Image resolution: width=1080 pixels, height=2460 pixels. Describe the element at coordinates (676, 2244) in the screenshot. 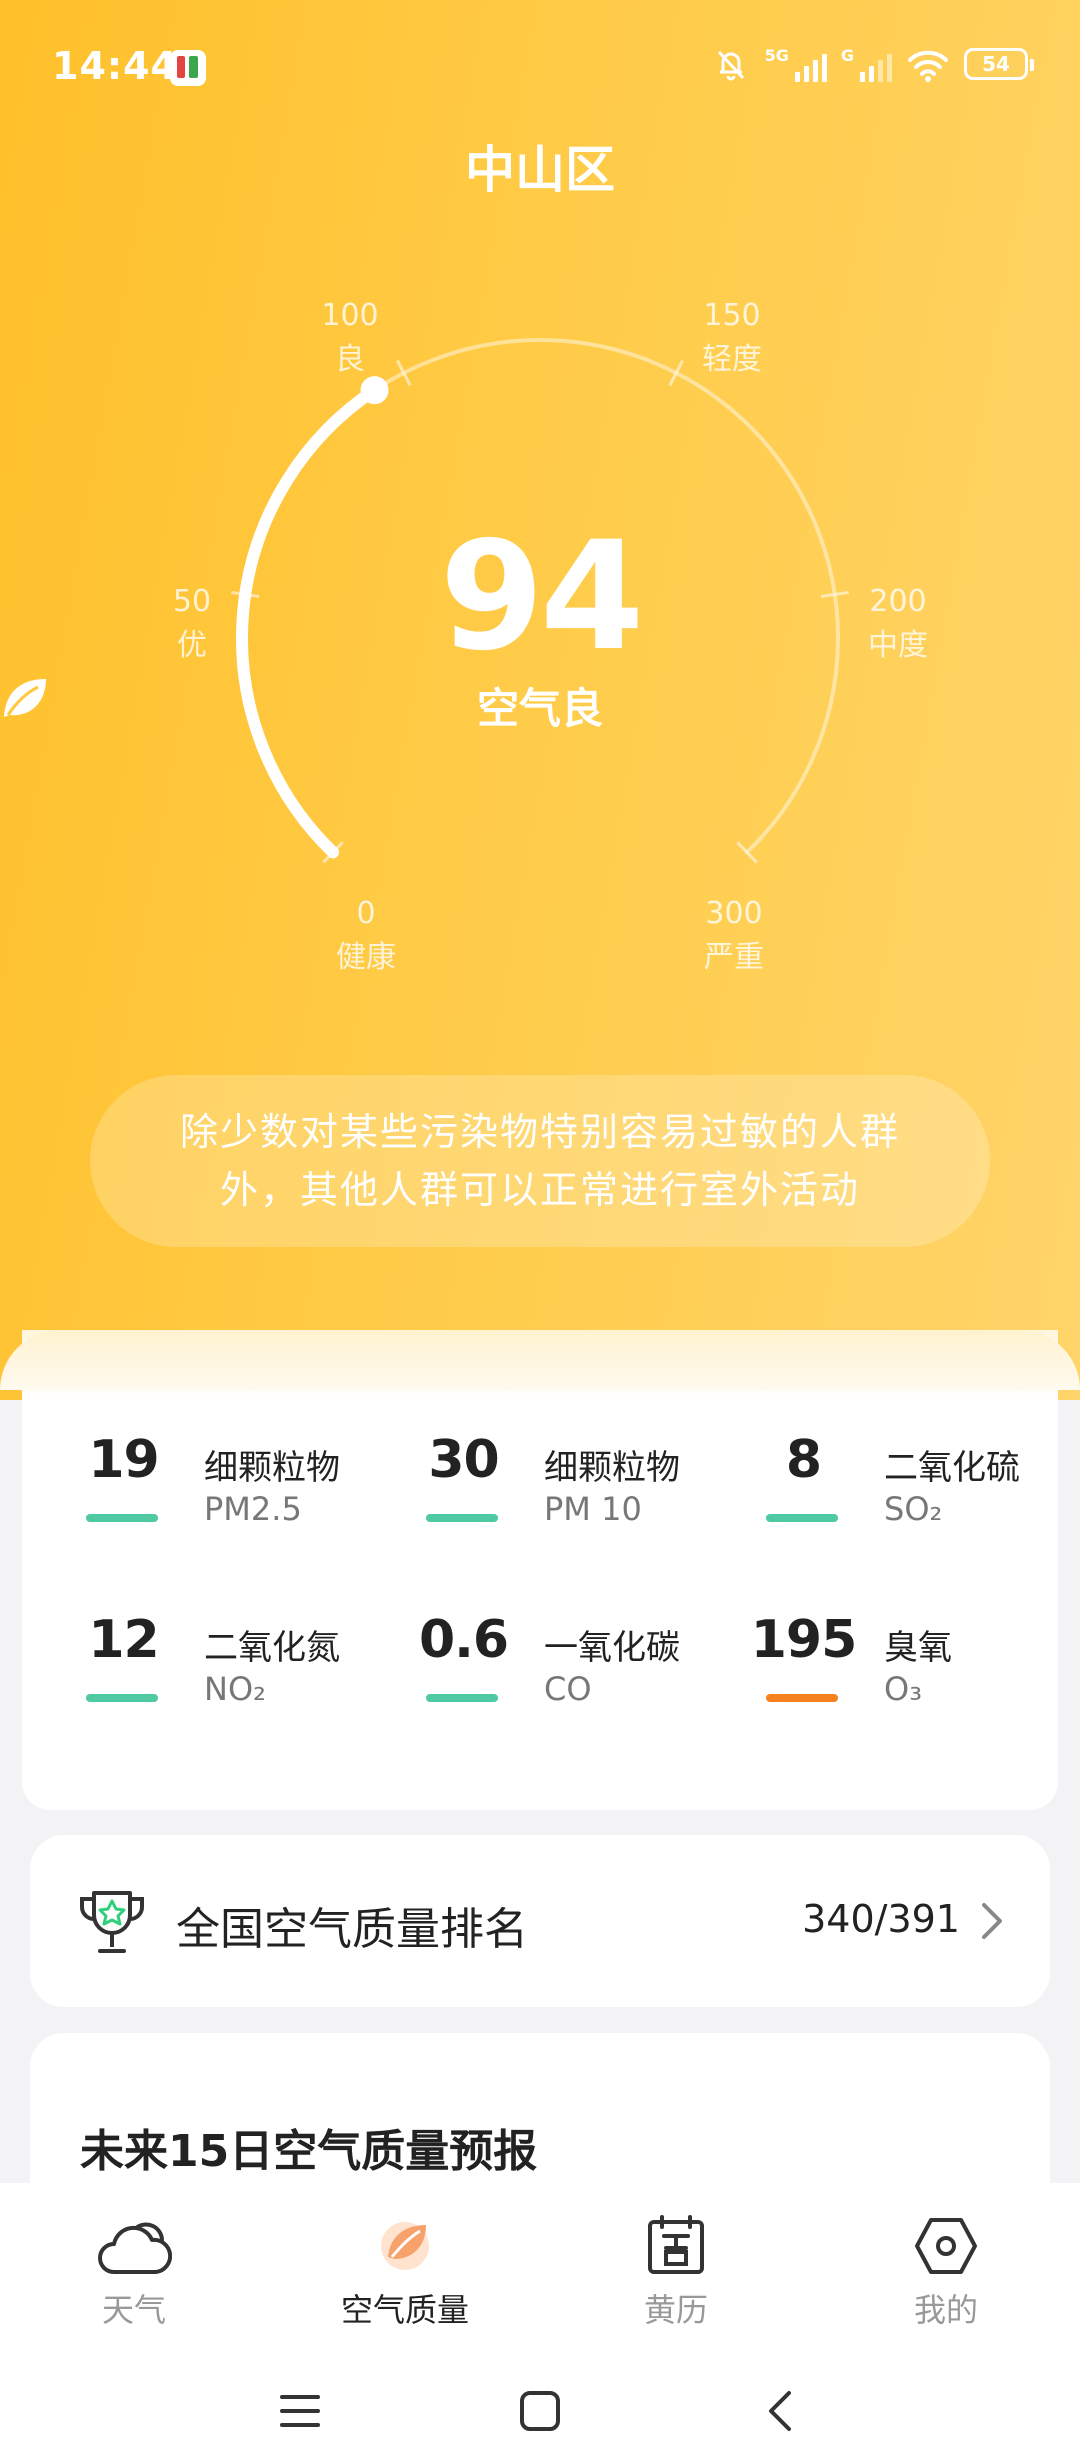

I see `calendar-icon` at that location.